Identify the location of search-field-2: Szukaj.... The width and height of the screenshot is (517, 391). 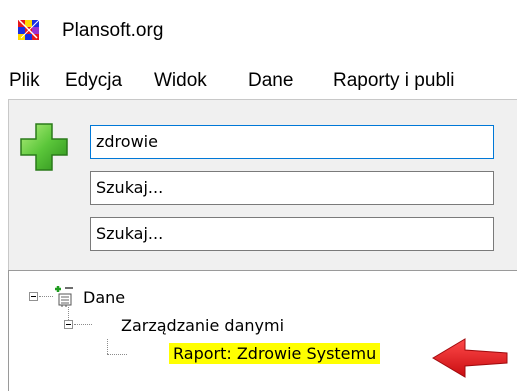
(292, 188).